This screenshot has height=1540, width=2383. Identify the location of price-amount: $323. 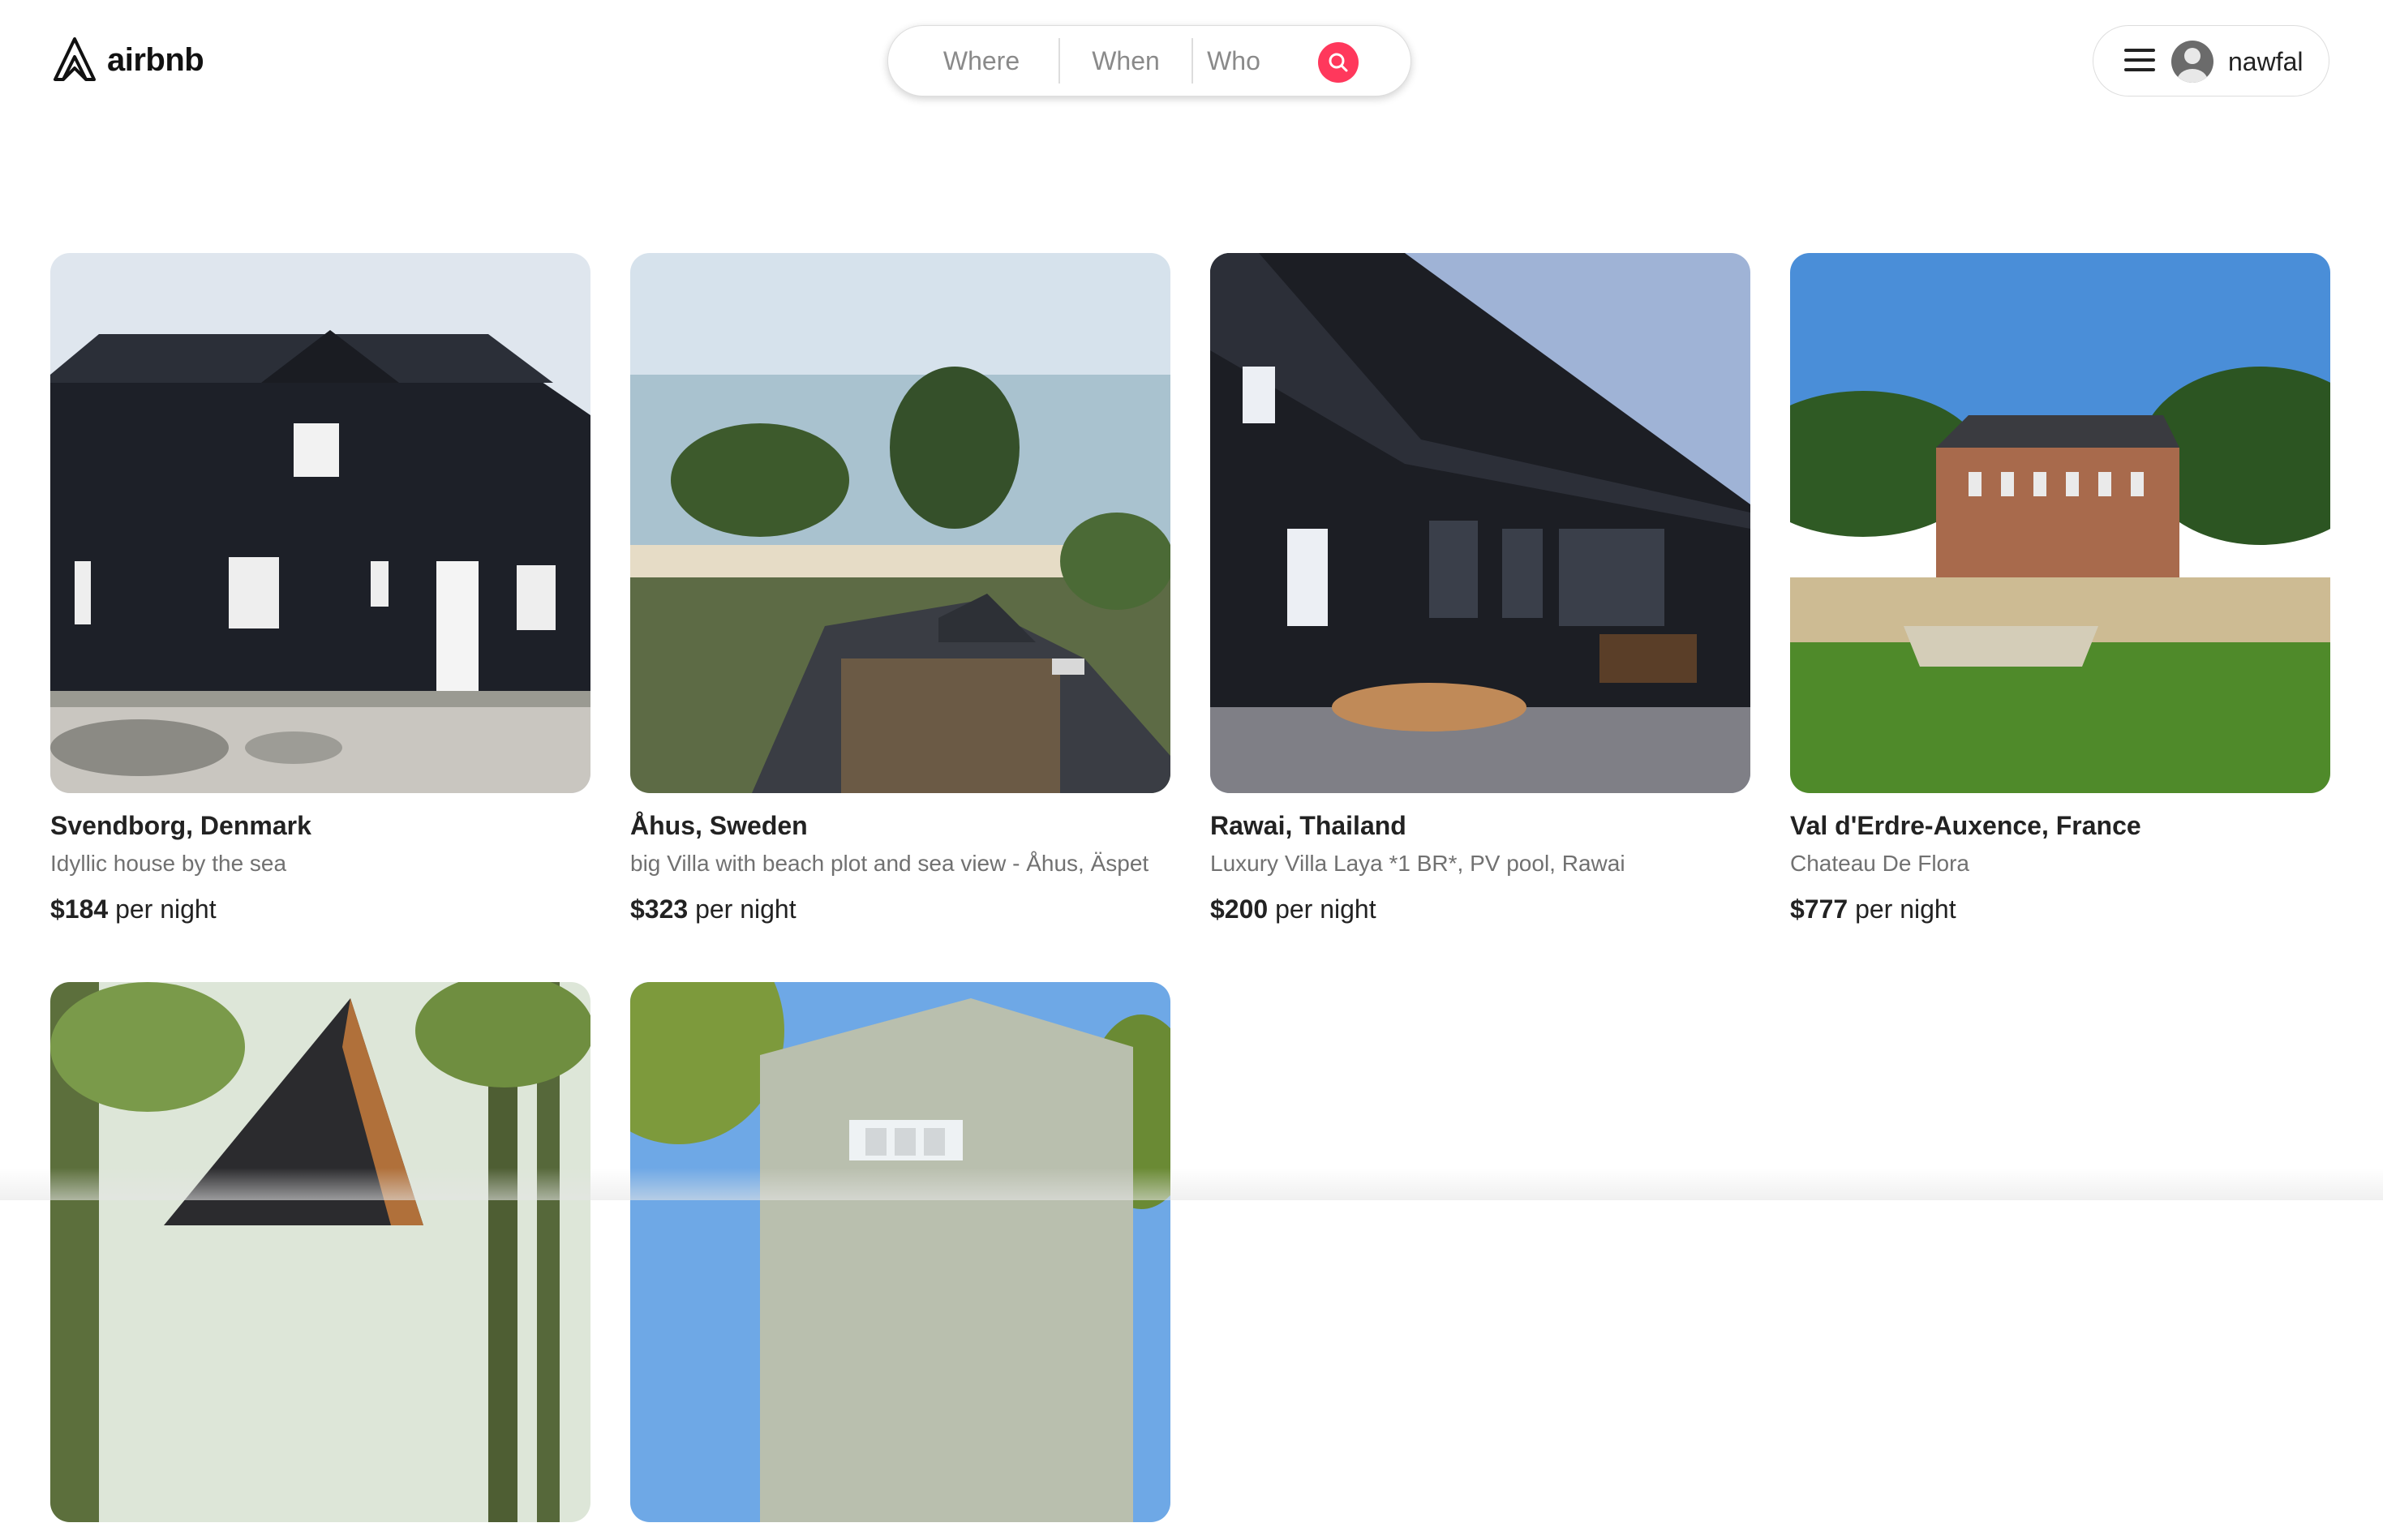
(660, 909).